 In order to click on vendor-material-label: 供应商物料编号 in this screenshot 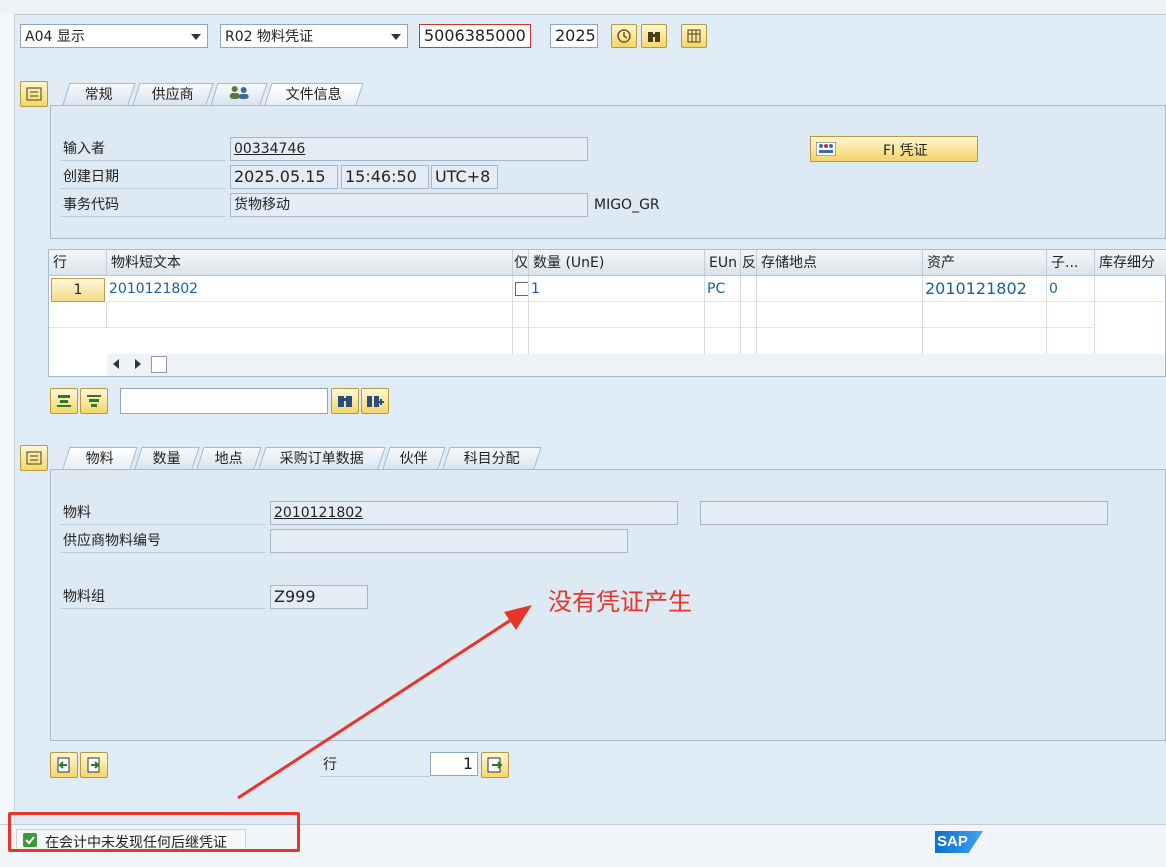, I will do `click(163, 541)`.